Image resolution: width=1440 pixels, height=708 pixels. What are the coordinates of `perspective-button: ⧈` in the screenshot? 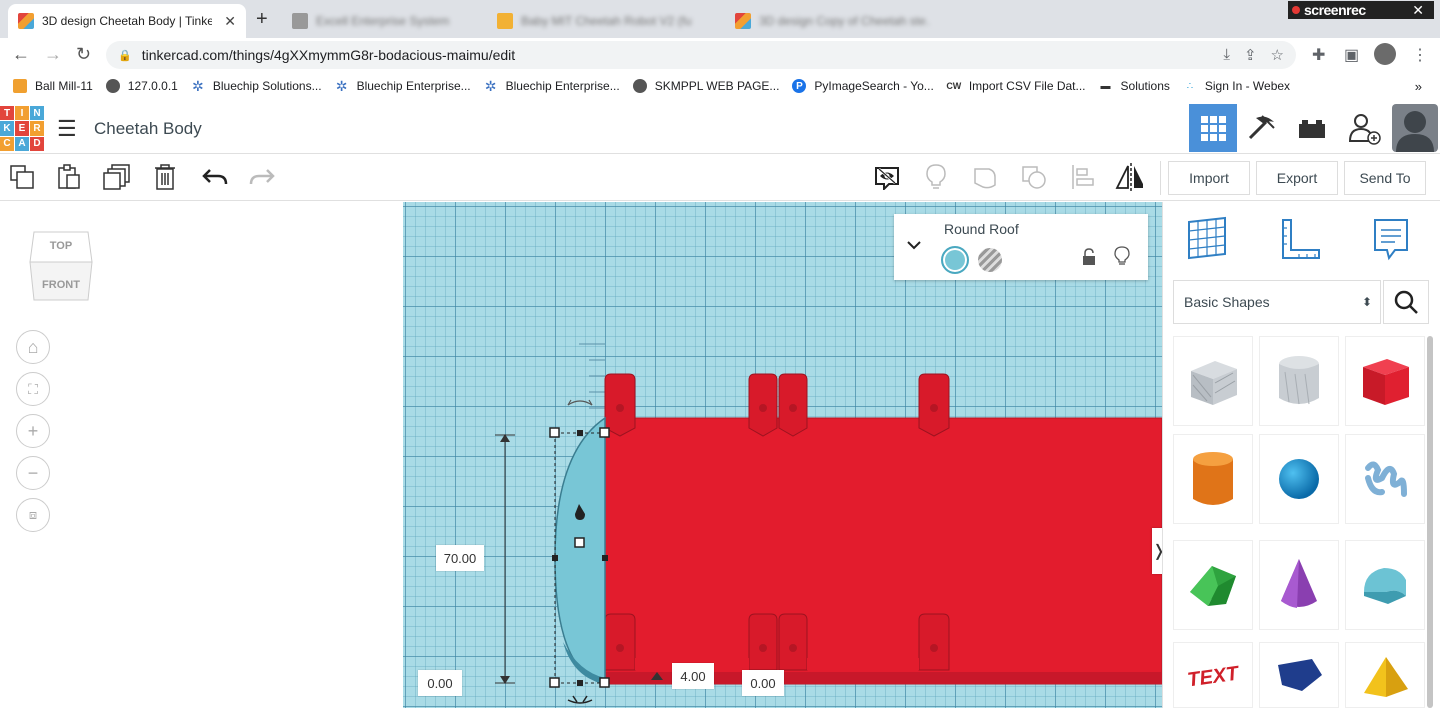 It's located at (33, 515).